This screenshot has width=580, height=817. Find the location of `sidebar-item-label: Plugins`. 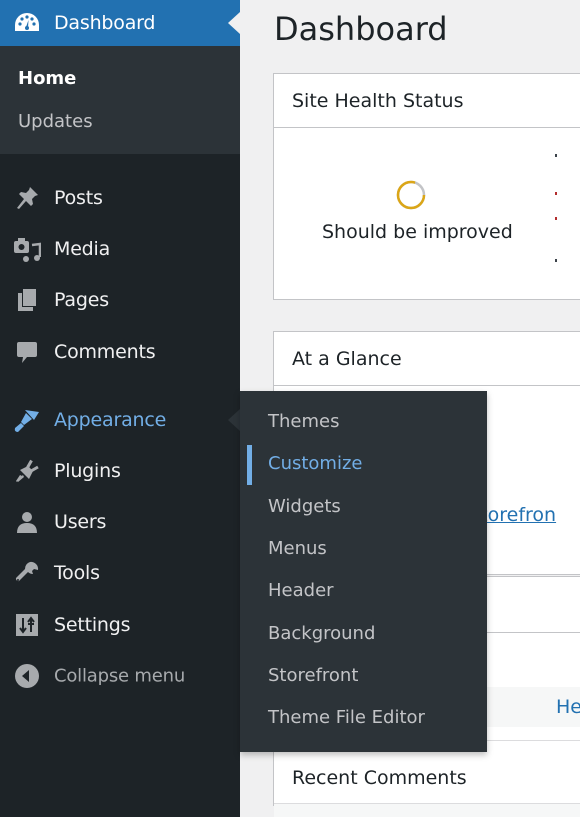

sidebar-item-label: Plugins is located at coordinates (87, 470).